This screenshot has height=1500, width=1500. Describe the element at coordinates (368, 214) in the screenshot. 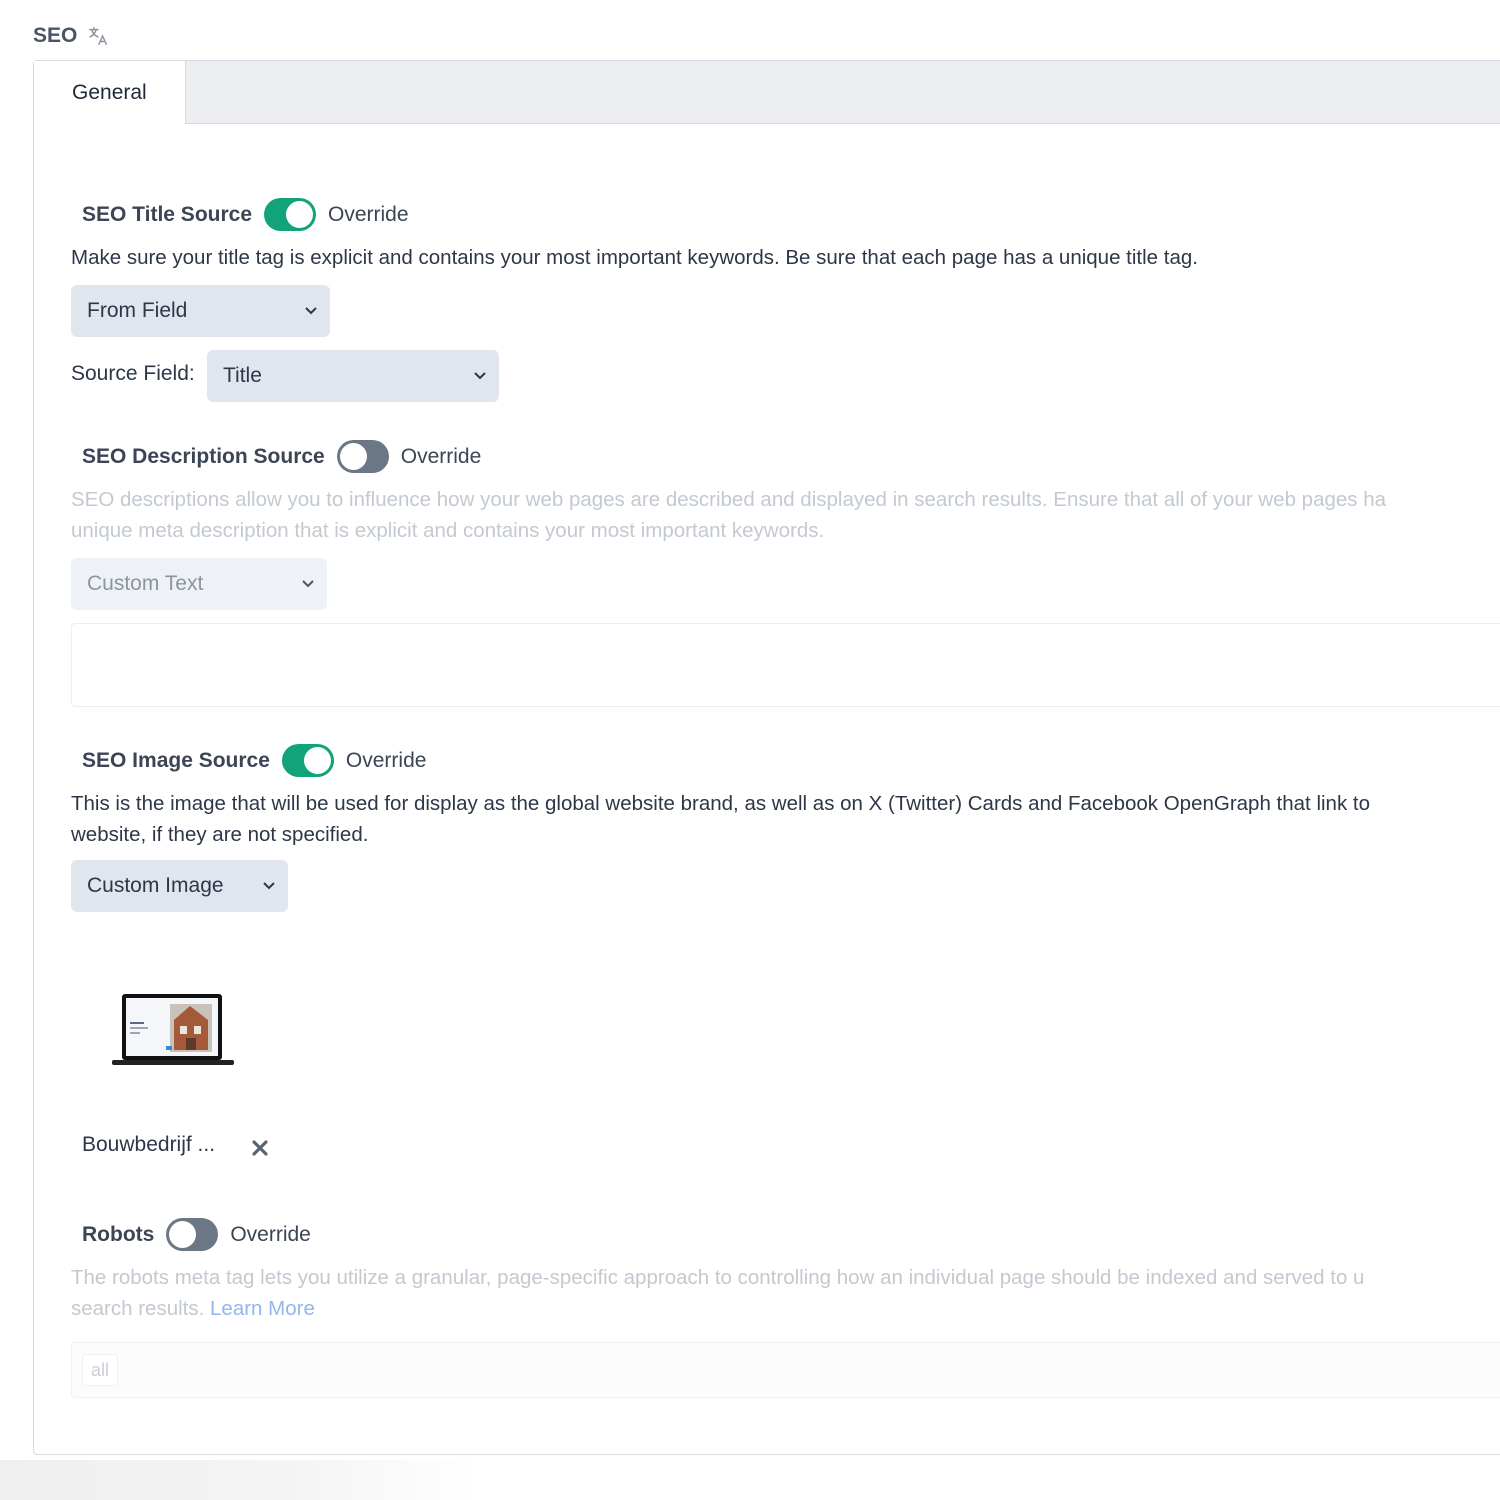

I see `title-override-label: Override` at that location.